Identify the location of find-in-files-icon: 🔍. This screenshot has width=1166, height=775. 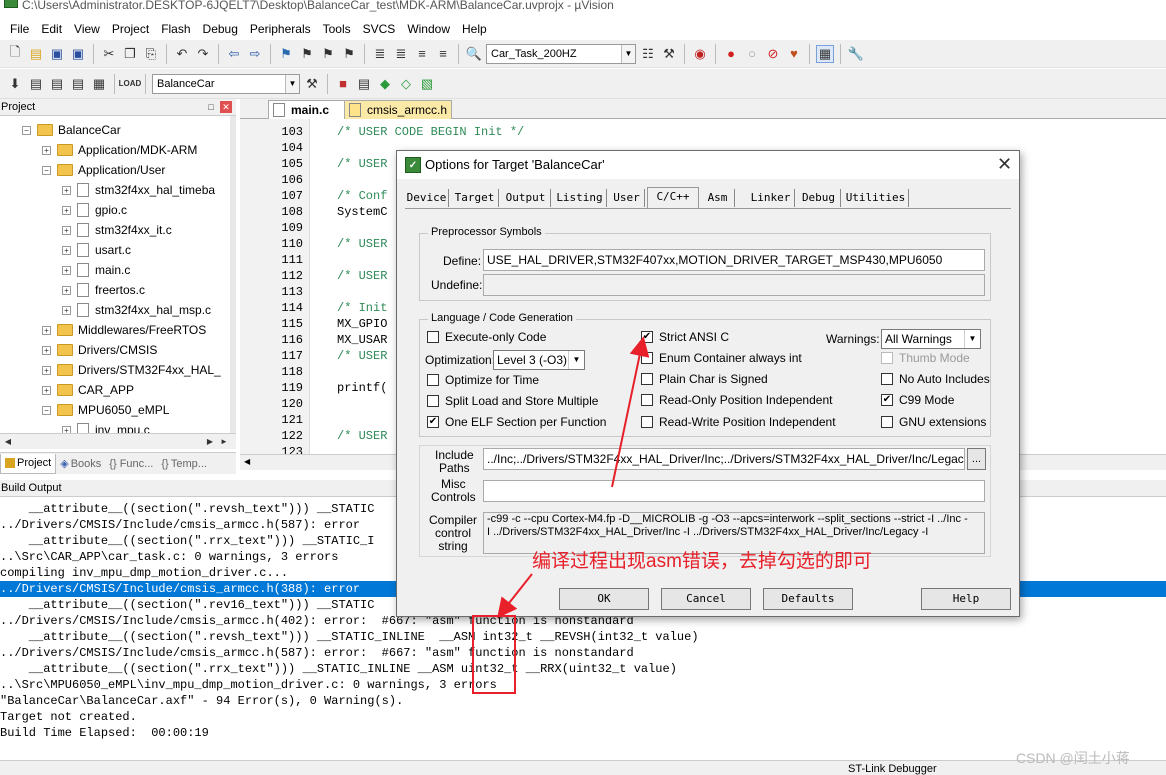
(474, 54).